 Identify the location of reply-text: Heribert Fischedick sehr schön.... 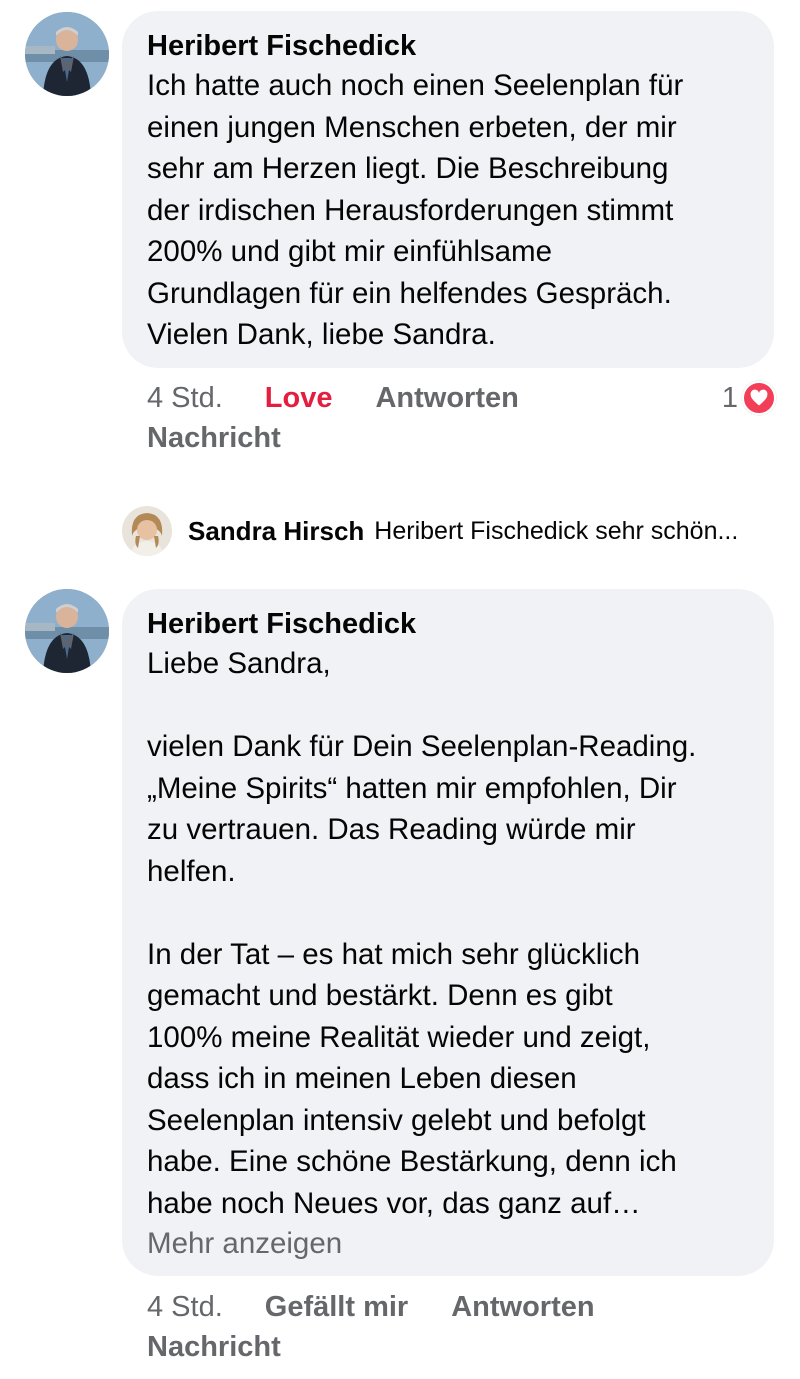
(556, 530).